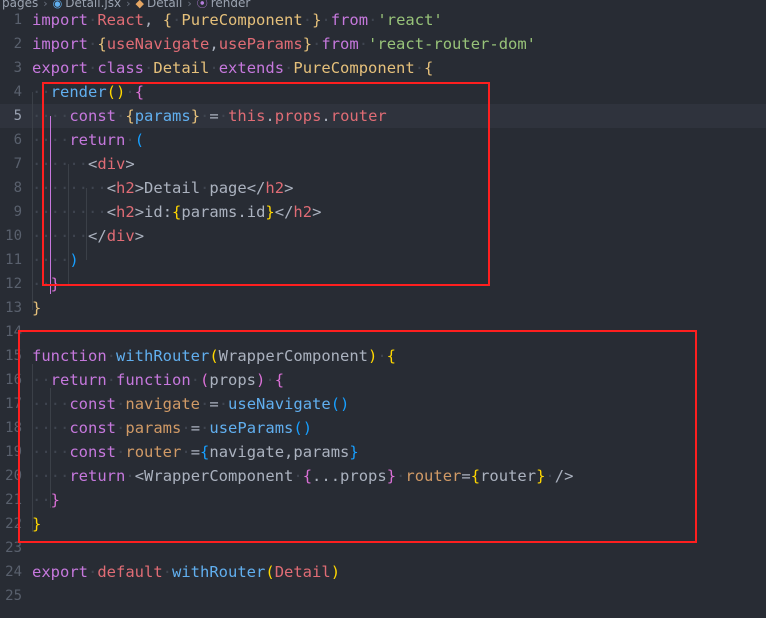 This screenshot has height=618, width=766. Describe the element at coordinates (13, 260) in the screenshot. I see `line-number: 11` at that location.